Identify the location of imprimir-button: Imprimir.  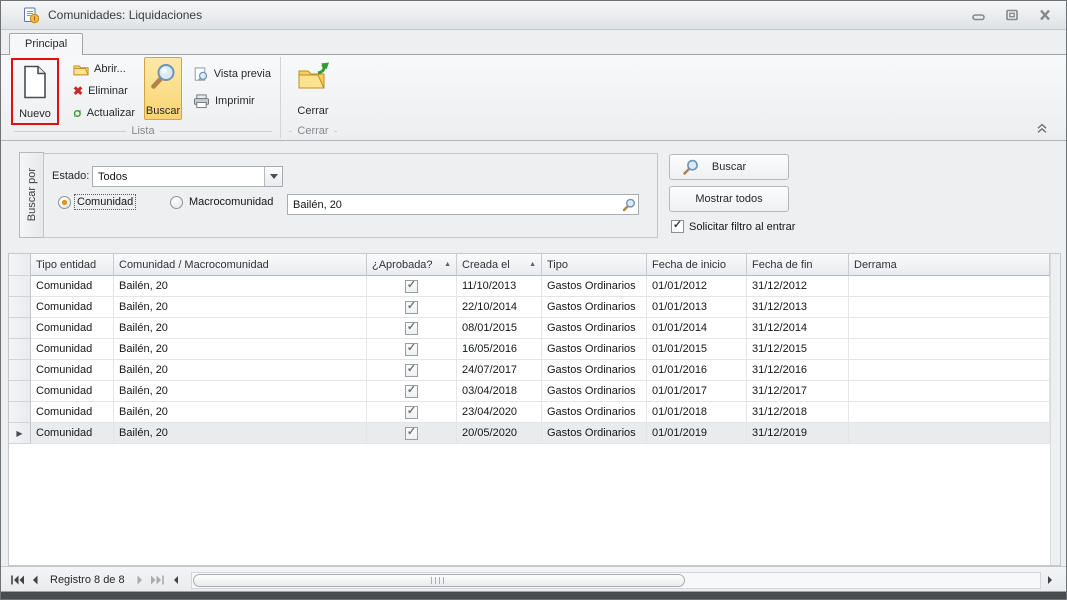
(232, 101).